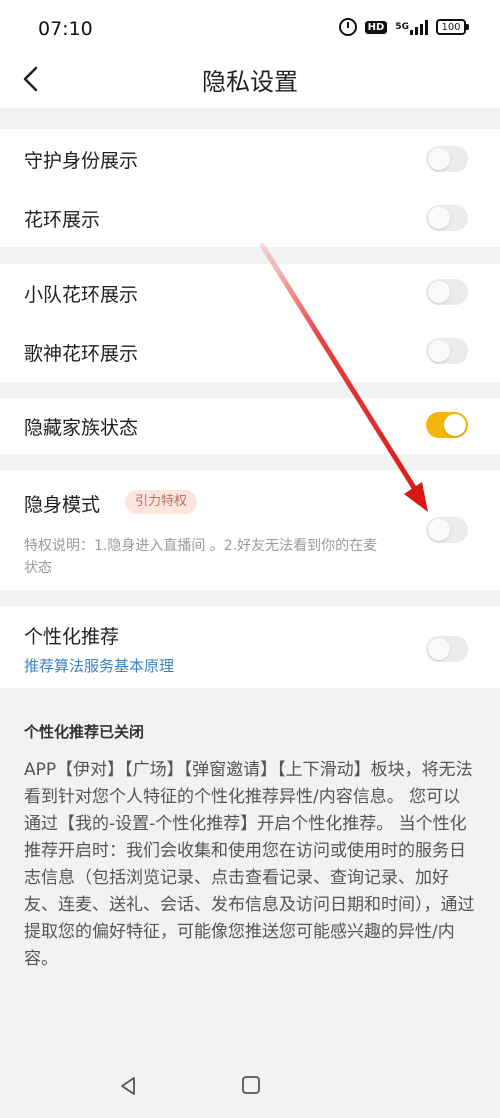 This screenshot has width=500, height=1118. I want to click on square-home-icon, so click(251, 1085).